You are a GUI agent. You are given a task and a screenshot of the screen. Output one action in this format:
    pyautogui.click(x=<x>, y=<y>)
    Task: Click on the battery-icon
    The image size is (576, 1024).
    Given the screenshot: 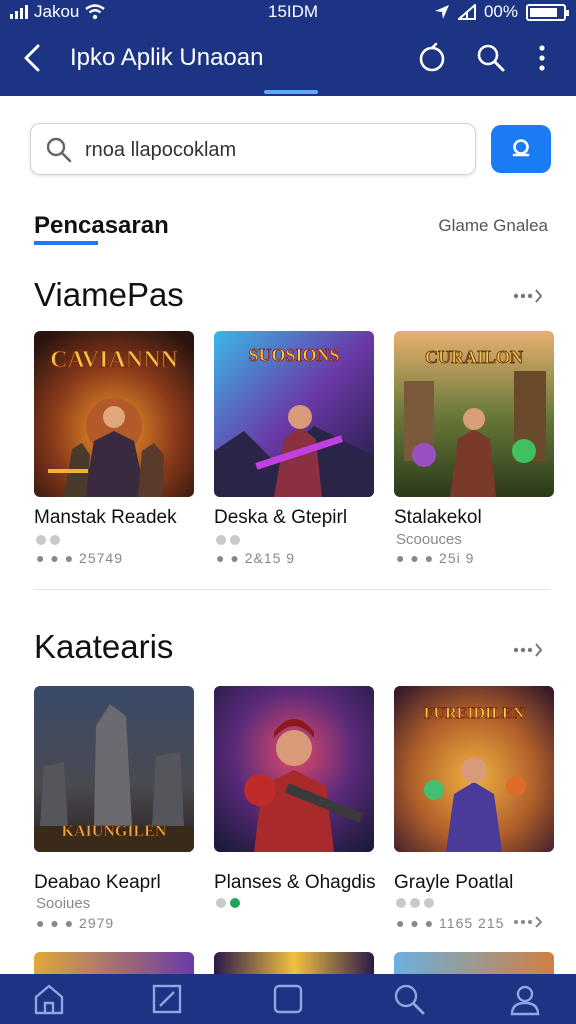 What is the action you would take?
    pyautogui.click(x=547, y=12)
    